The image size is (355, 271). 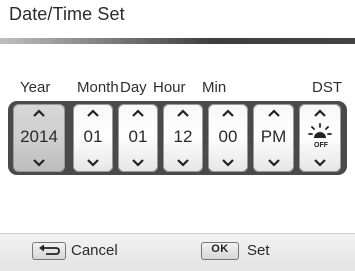 I want to click on day-label: Day, so click(x=133, y=87).